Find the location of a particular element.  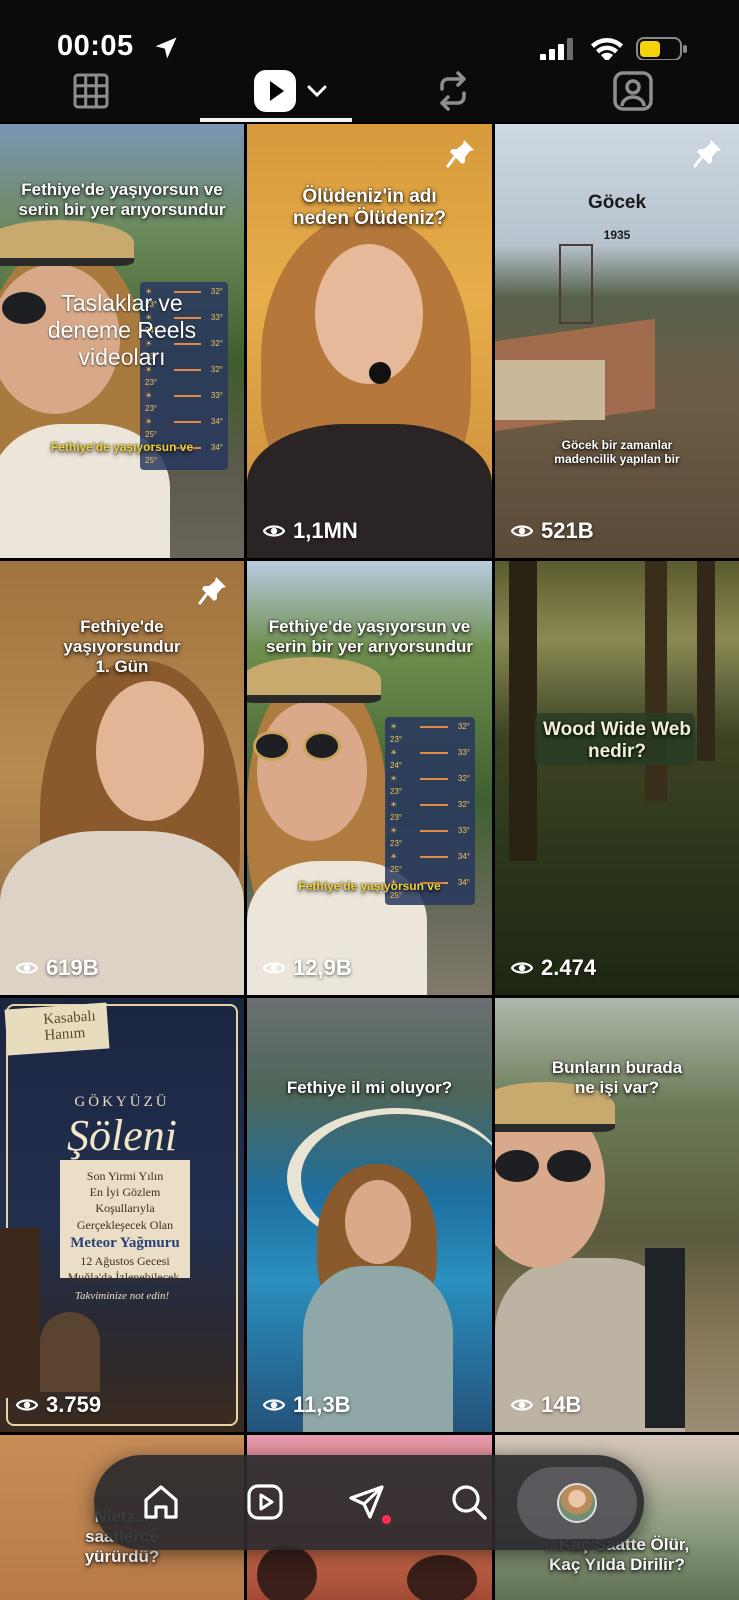

search-icon is located at coordinates (469, 1502).